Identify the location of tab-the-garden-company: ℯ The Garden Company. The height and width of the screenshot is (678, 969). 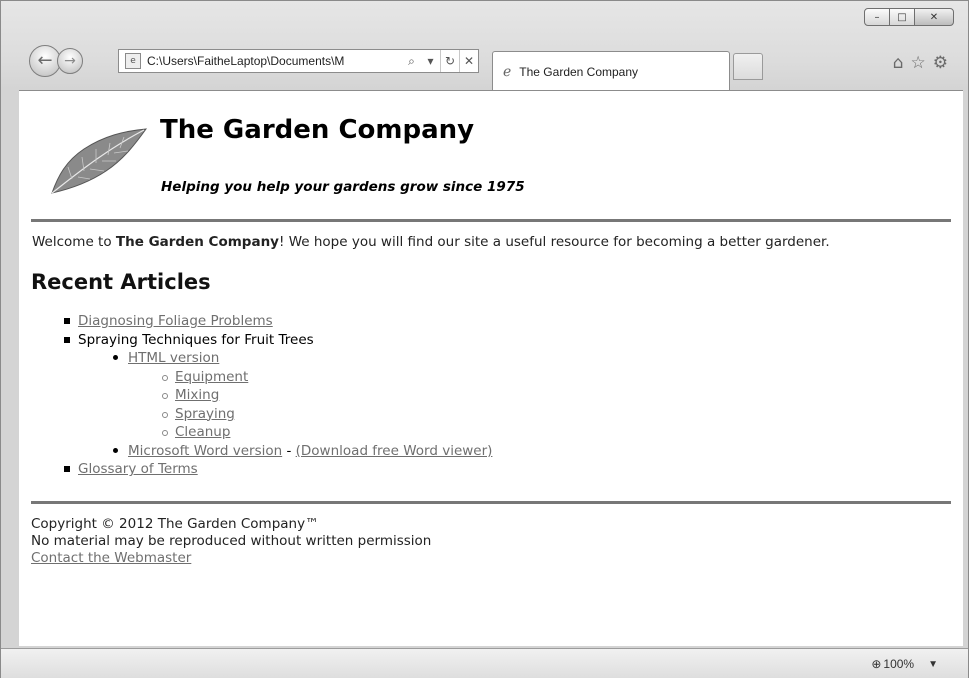
(611, 71).